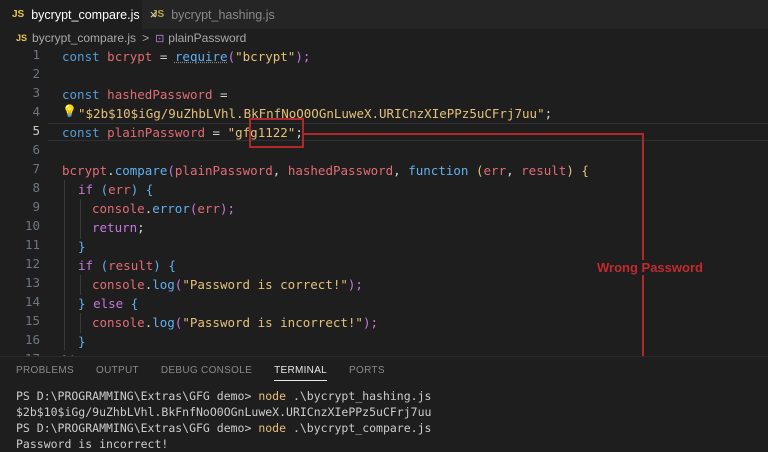  I want to click on code-line-3: const hashedPassword =, so click(145, 94).